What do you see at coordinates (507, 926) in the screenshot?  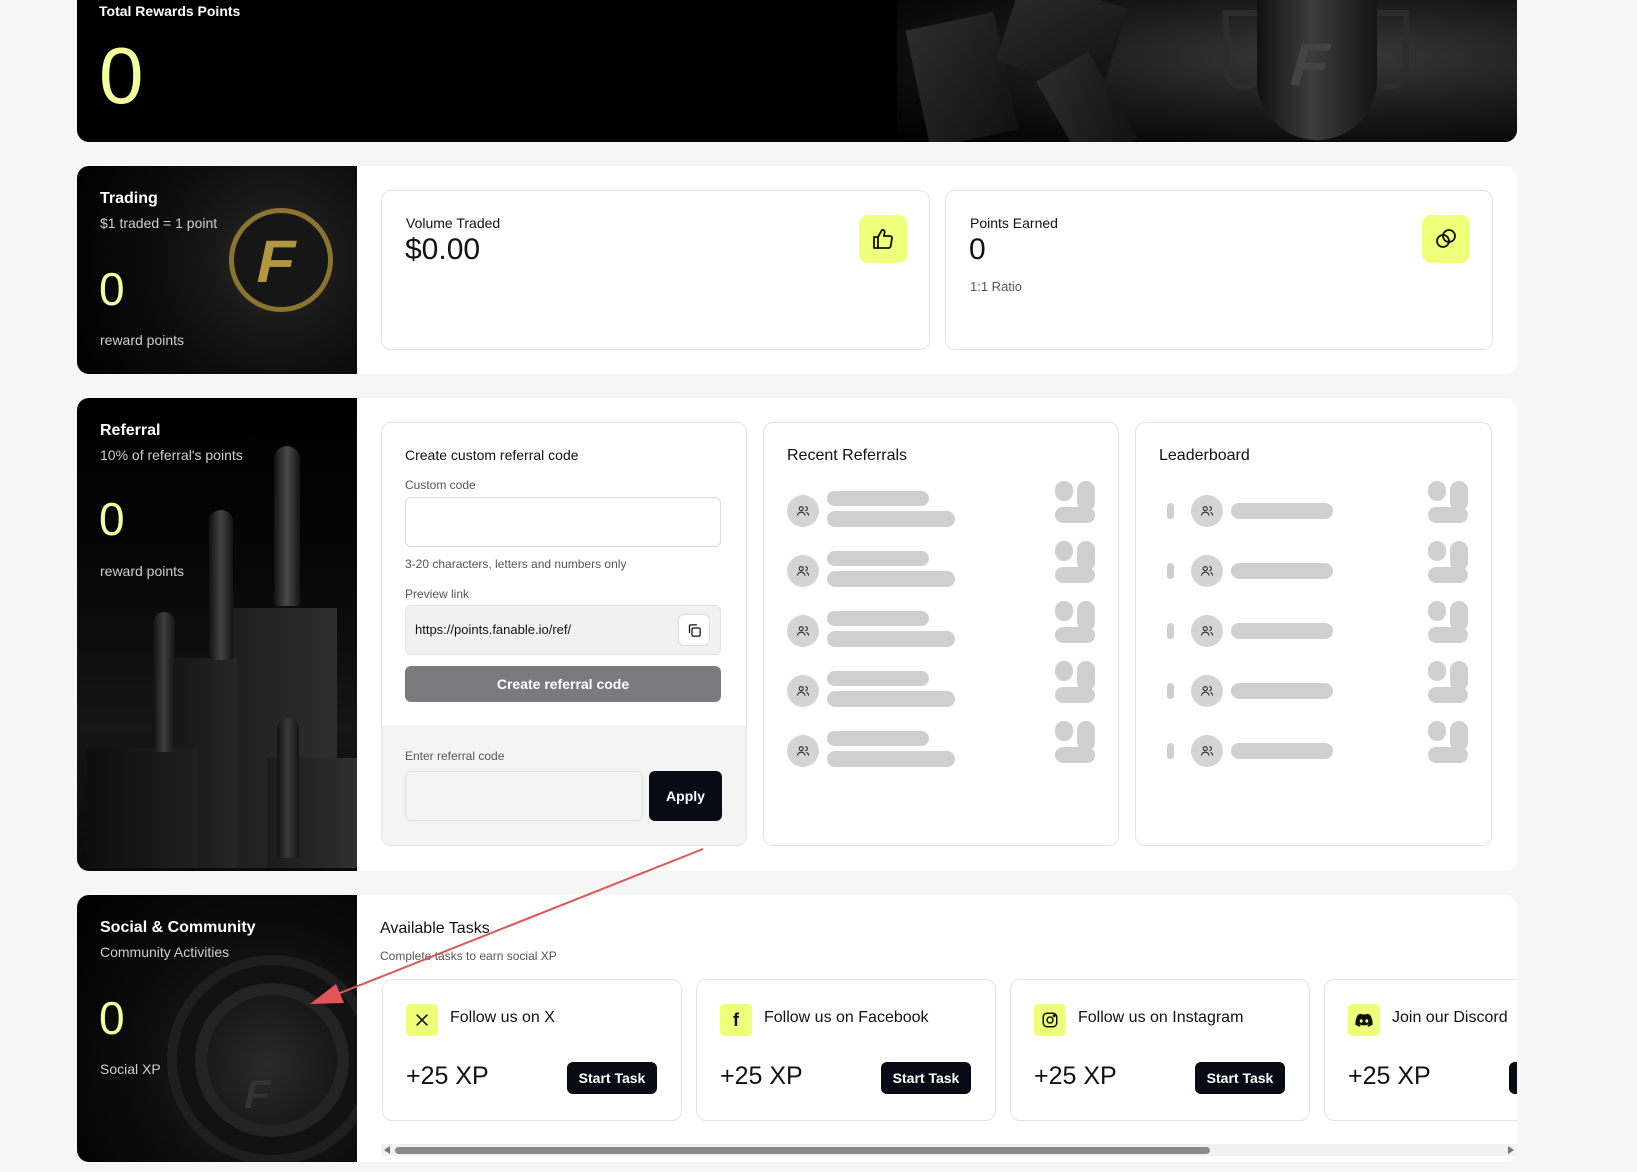 I see `annotation-arrow` at bounding box center [507, 926].